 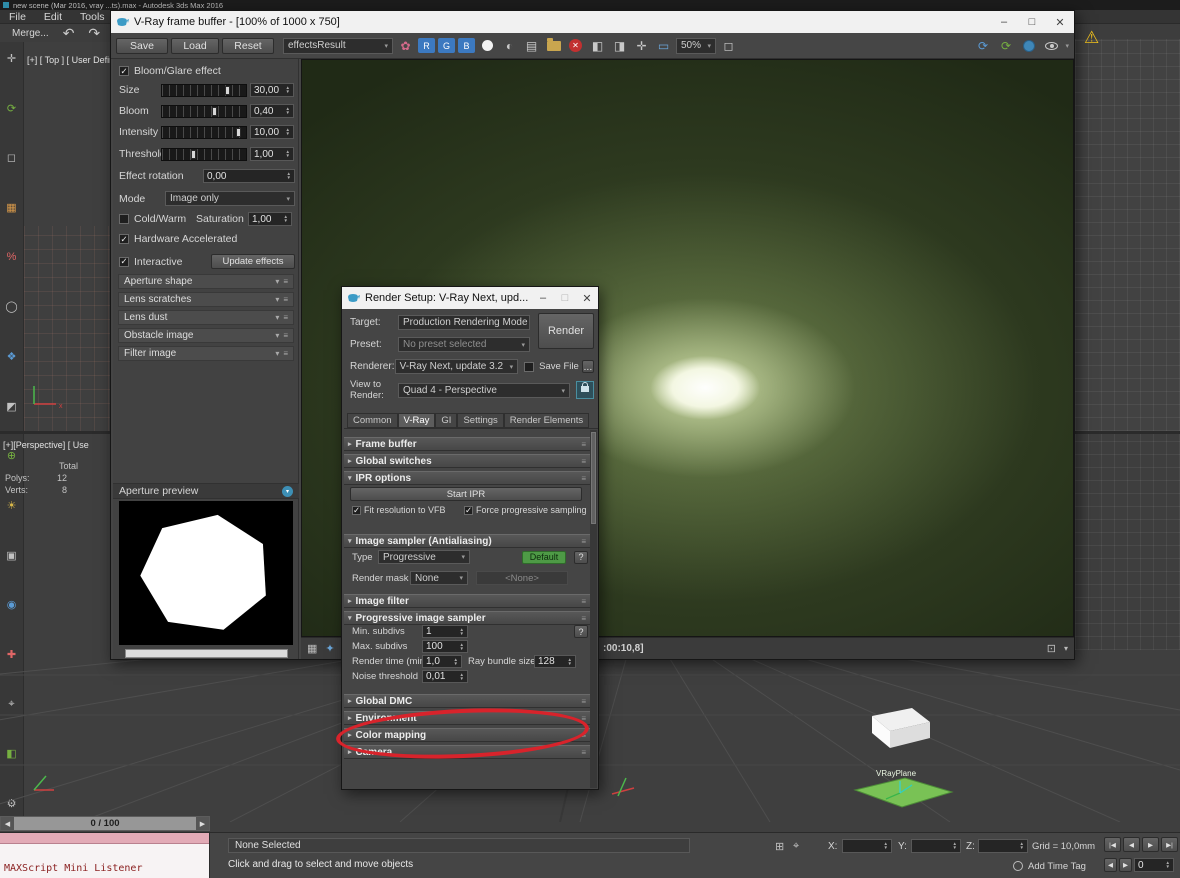 What do you see at coordinates (467, 718) in the screenshot?
I see `rollout-environment: ▸ Environment ≡` at bounding box center [467, 718].